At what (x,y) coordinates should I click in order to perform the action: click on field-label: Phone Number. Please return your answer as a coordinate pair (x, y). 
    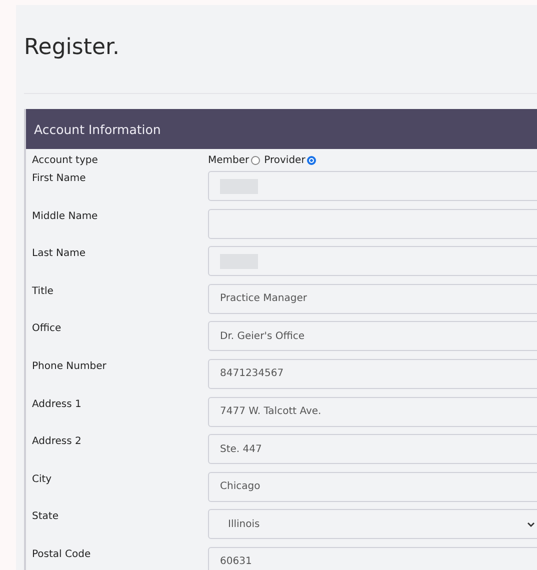
    Looking at the image, I should click on (70, 366).